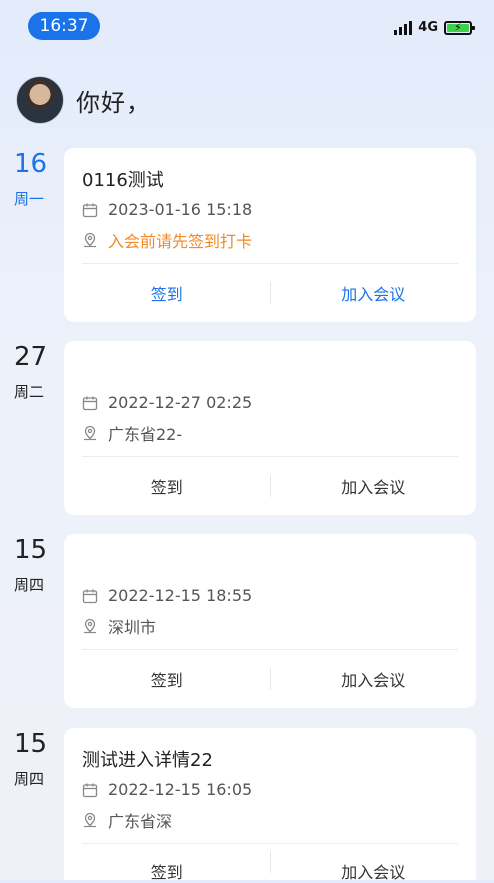 This screenshot has width=494, height=883. I want to click on date-column: 16 周一, so click(34, 178).